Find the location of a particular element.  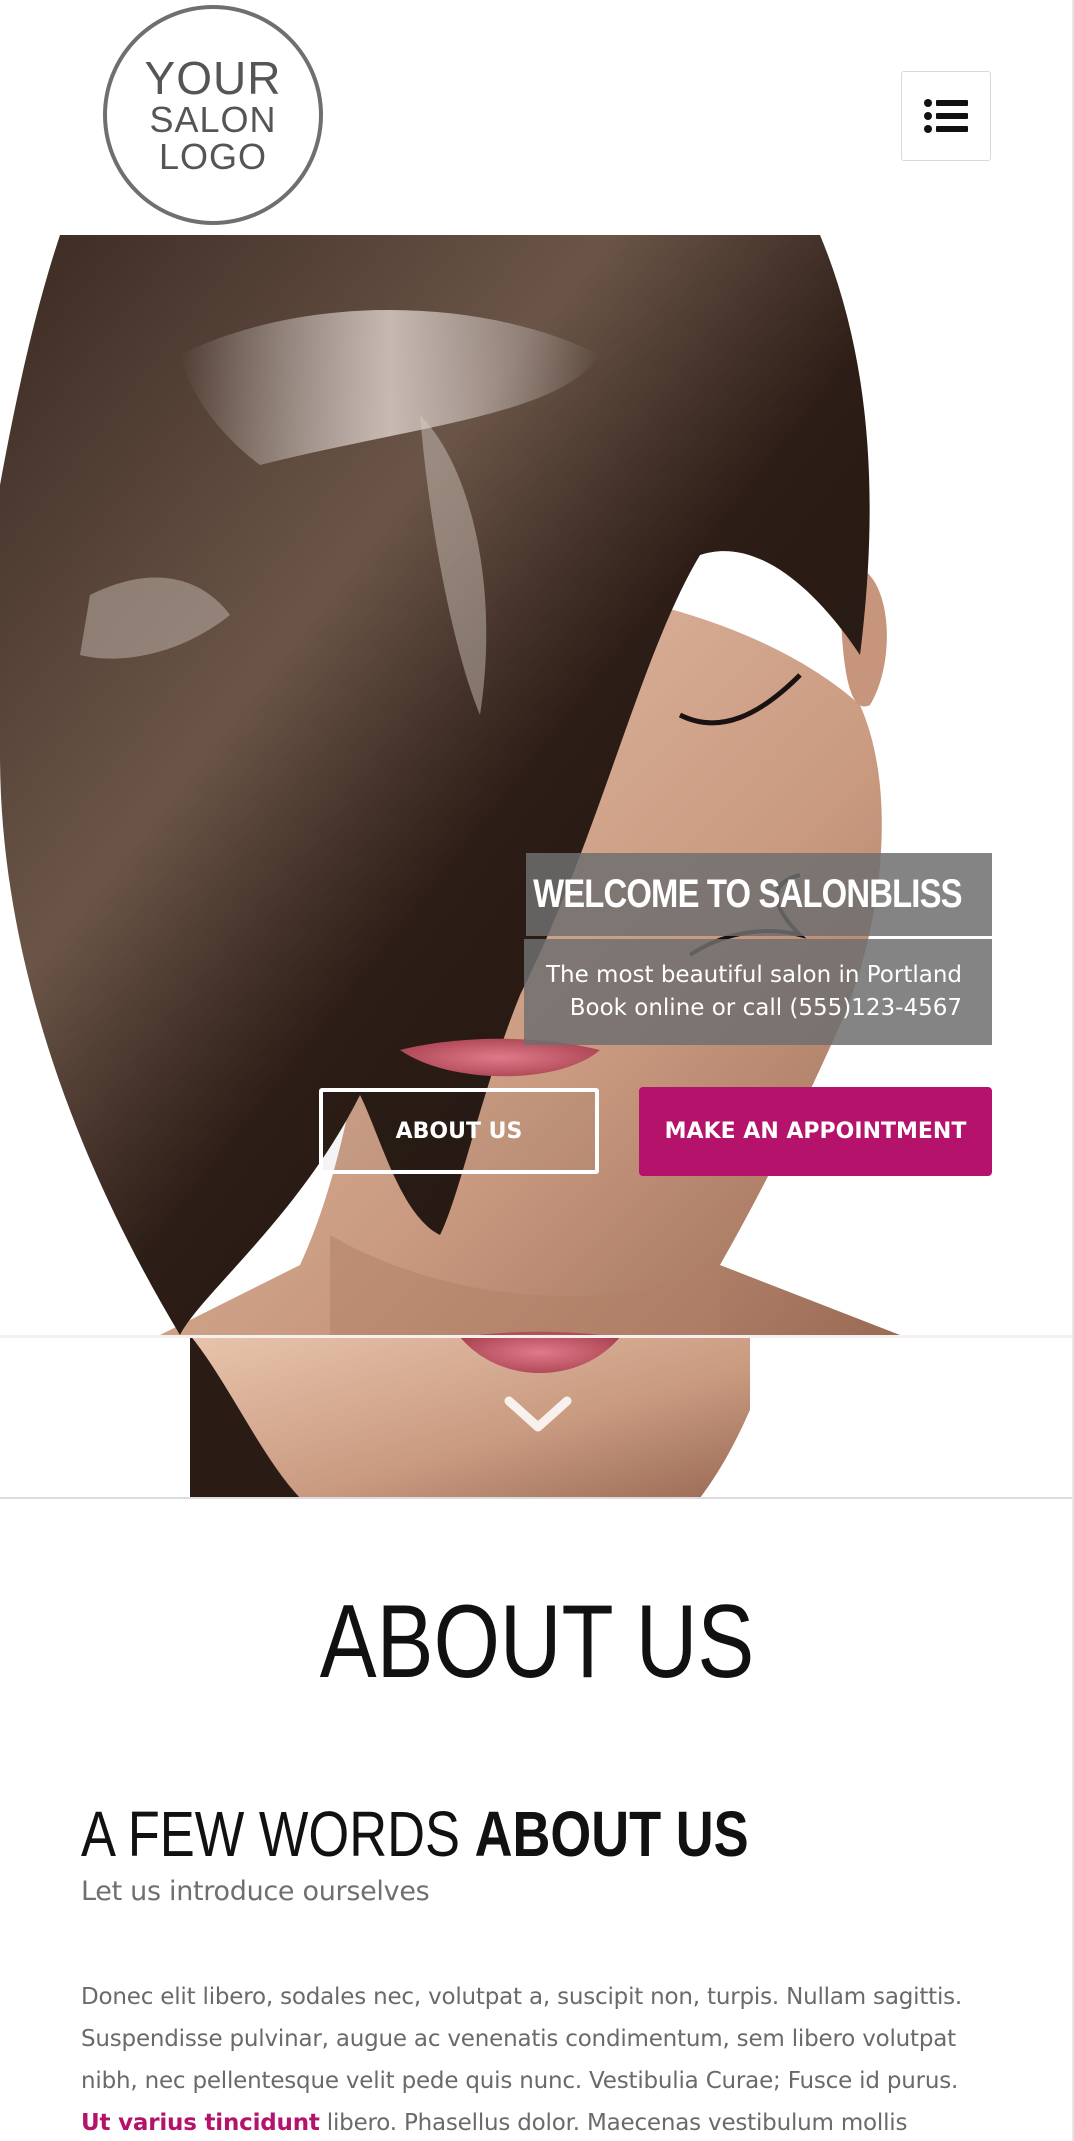

about-us-button: ABOUT US is located at coordinates (459, 1131).